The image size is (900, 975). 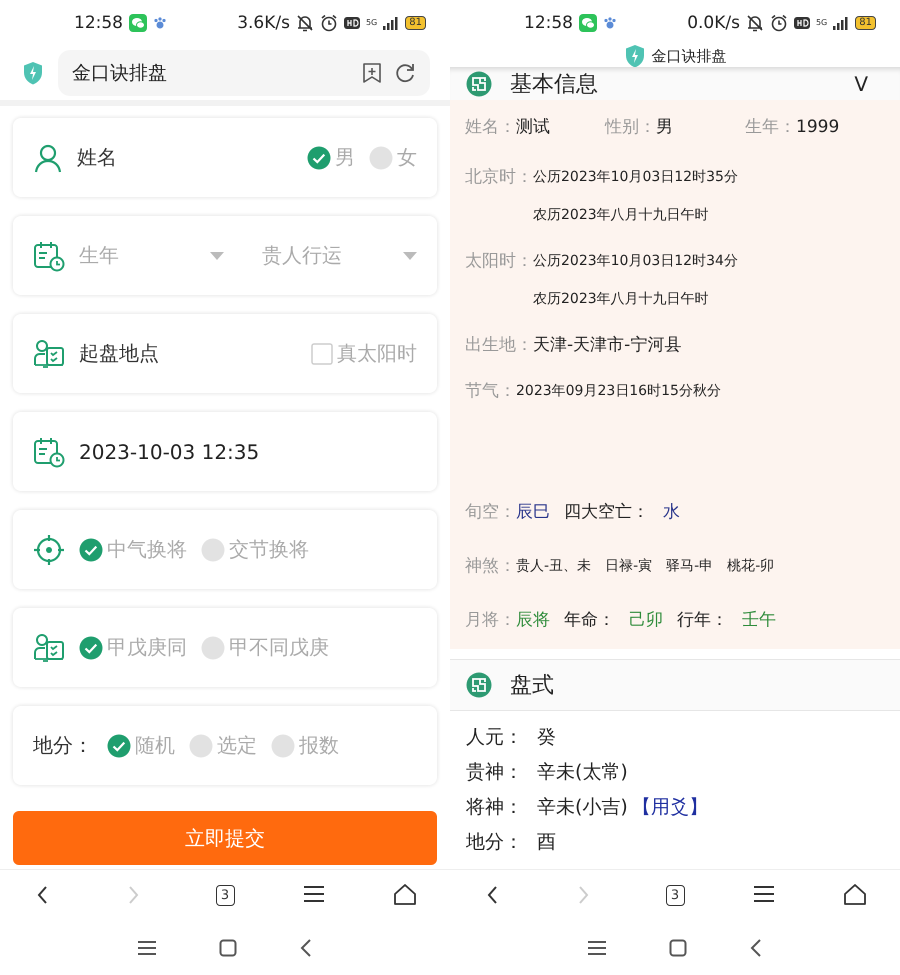 What do you see at coordinates (494, 842) in the screenshot?
I see `layout-label: 地分：` at bounding box center [494, 842].